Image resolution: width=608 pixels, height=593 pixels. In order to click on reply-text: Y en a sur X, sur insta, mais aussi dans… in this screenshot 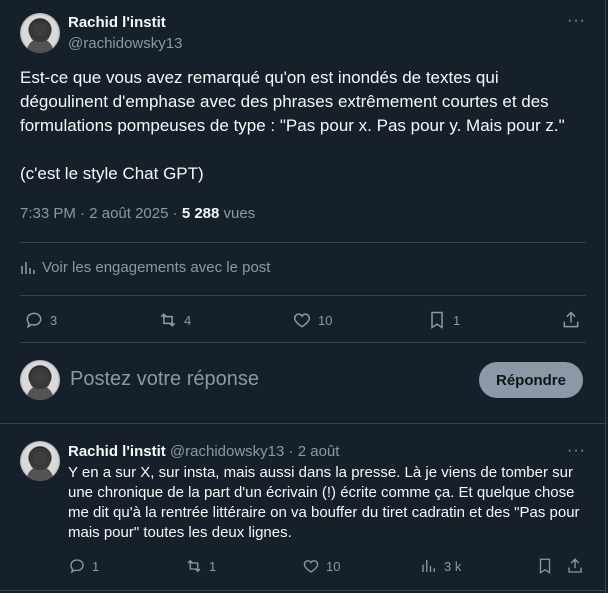, I will do `click(326, 502)`.